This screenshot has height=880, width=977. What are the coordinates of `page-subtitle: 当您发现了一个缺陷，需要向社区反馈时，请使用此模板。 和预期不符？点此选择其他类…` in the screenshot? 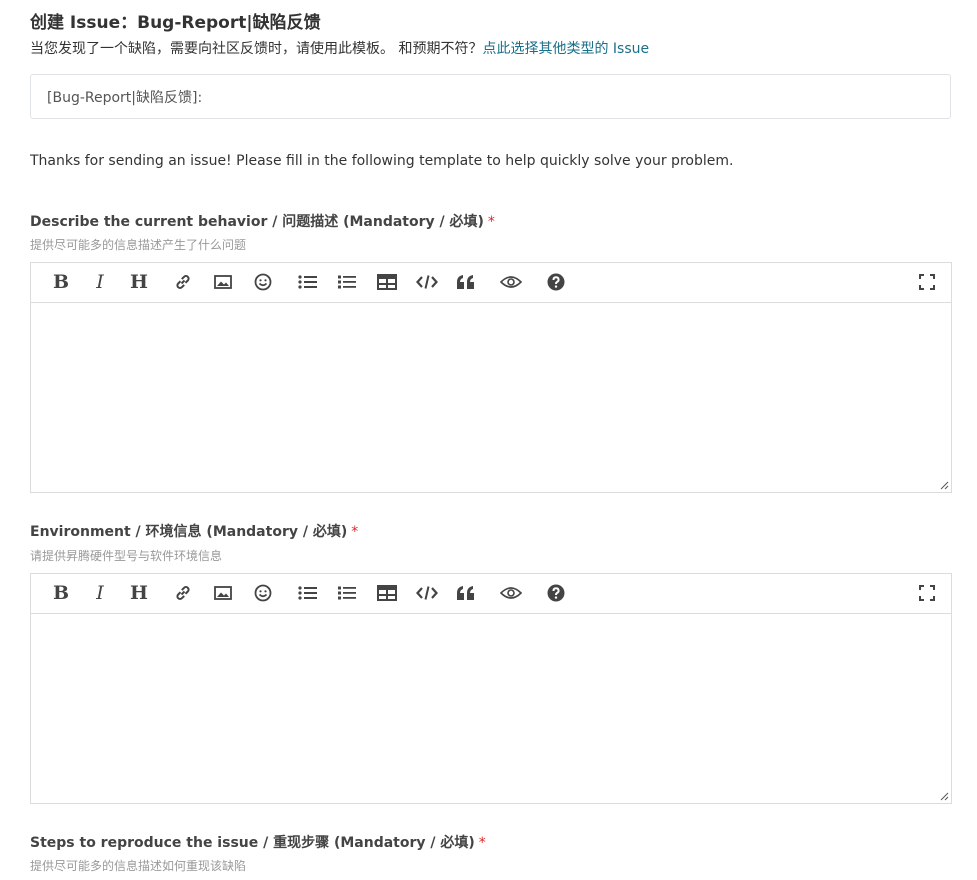 It's located at (339, 48).